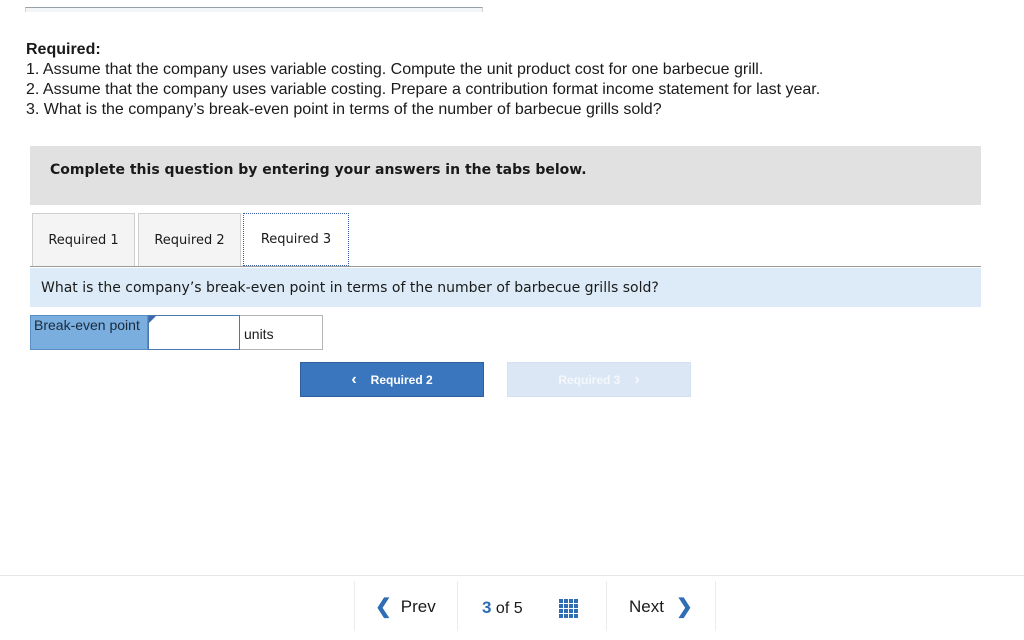  What do you see at coordinates (281, 332) in the screenshot?
I see `units-label: units` at bounding box center [281, 332].